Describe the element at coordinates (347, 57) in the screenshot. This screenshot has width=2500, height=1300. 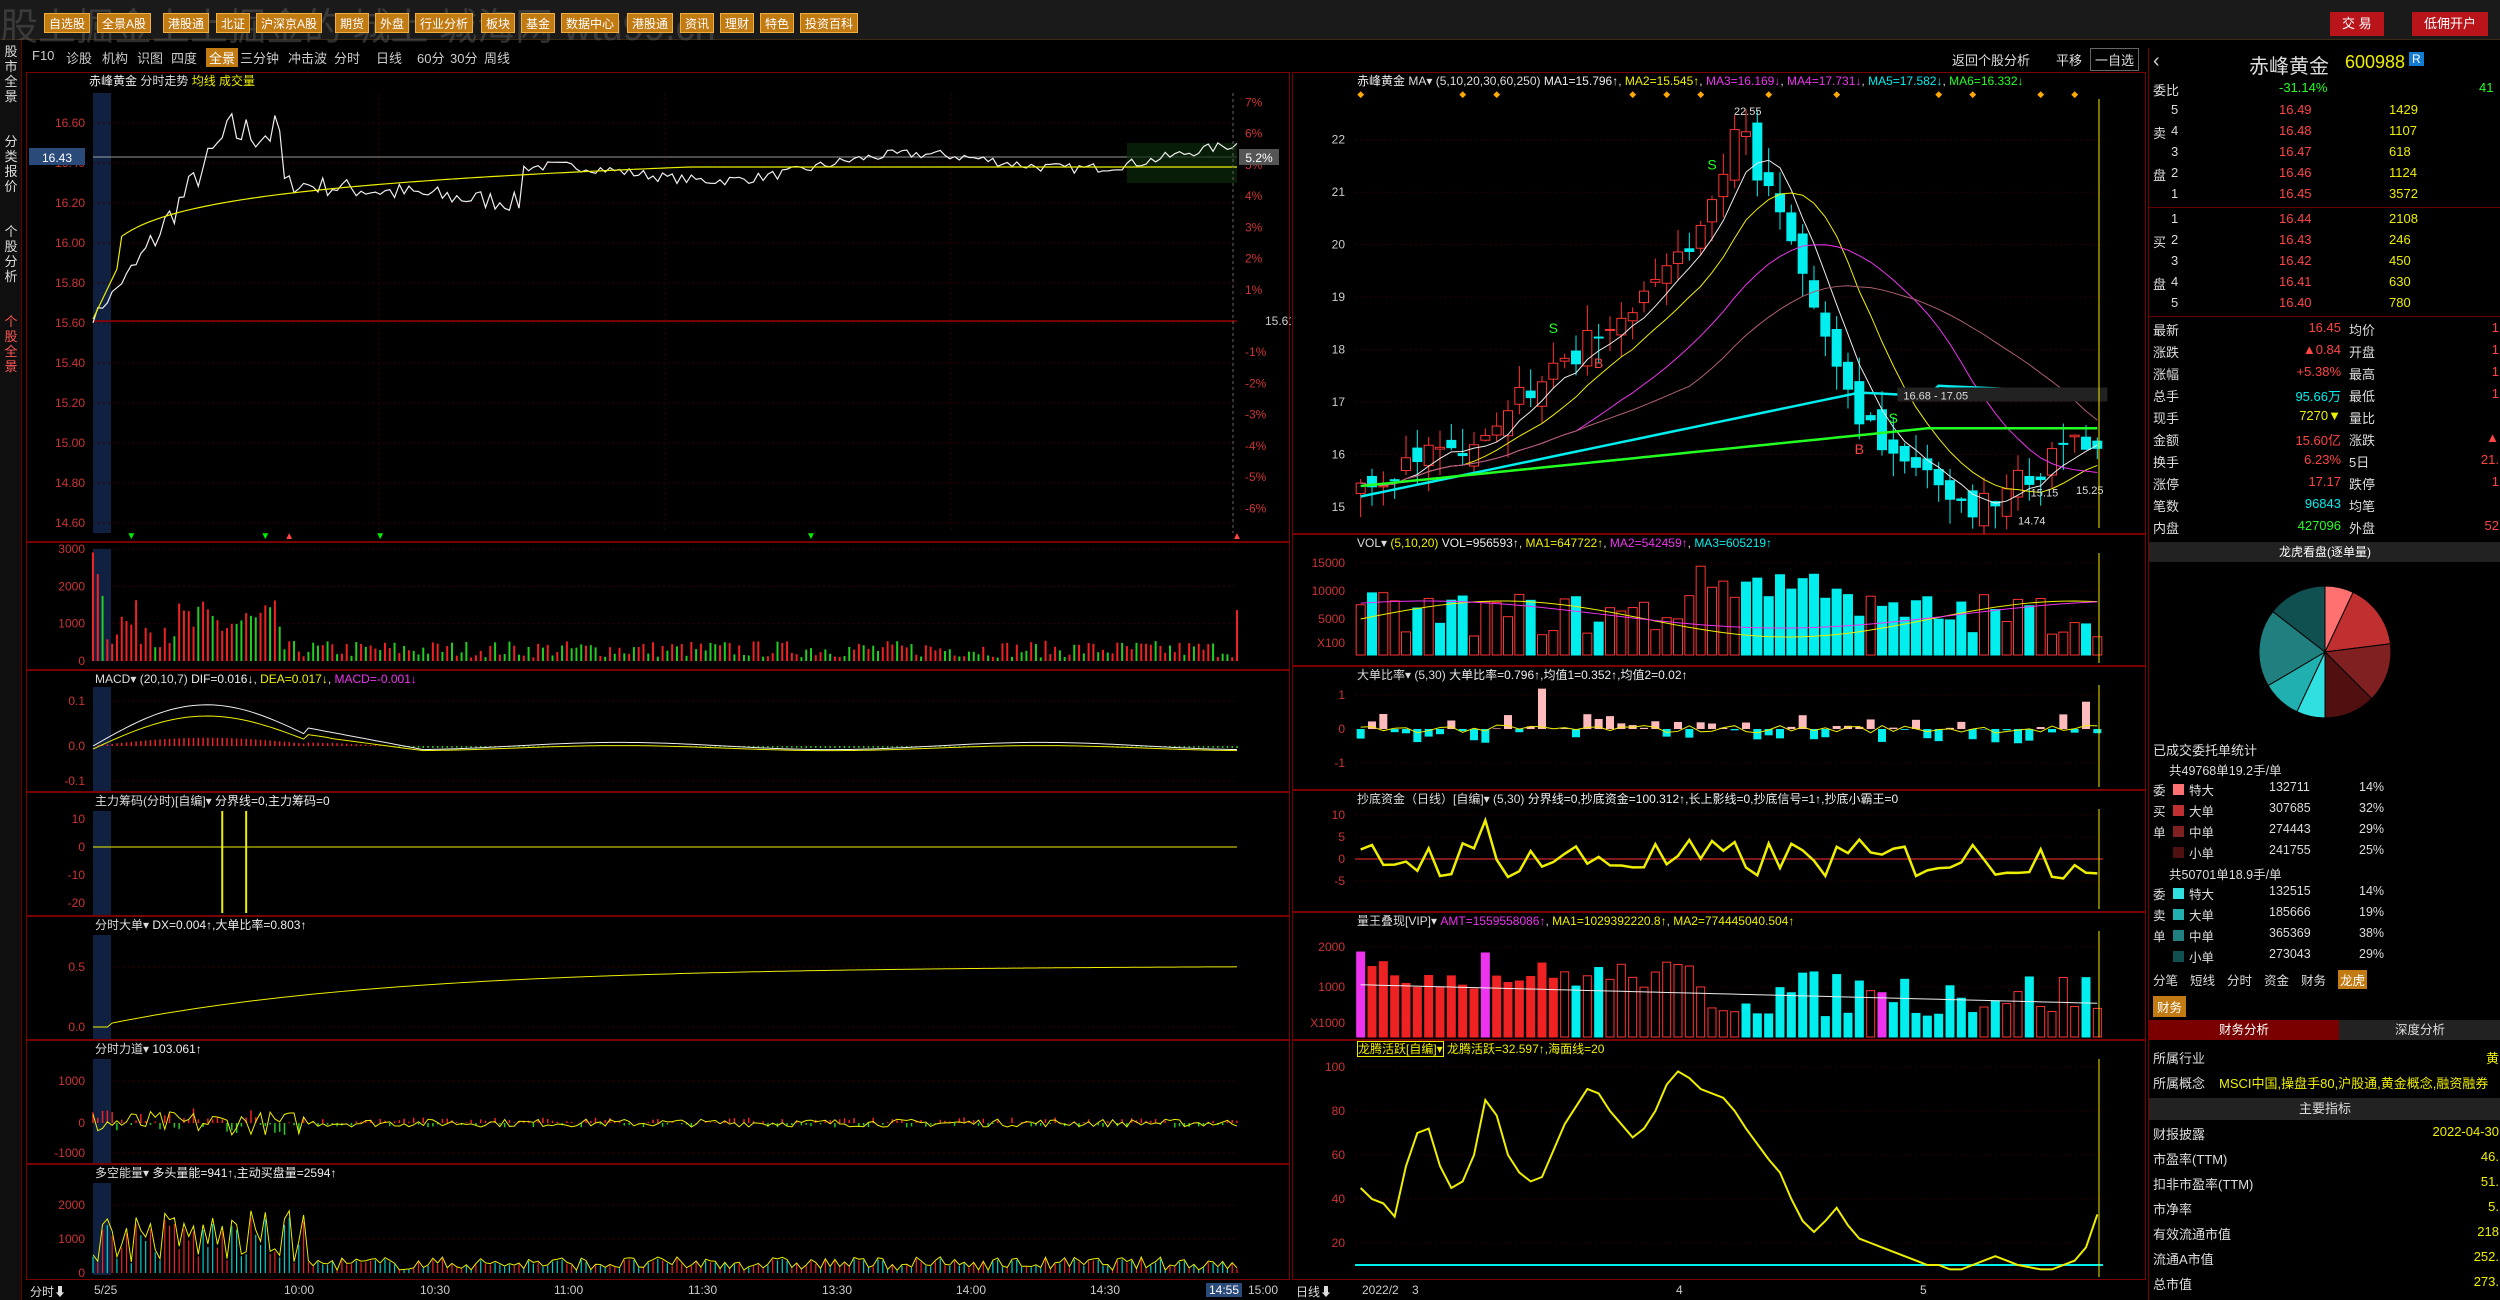
I see `toolbar-item-8: 分时` at that location.